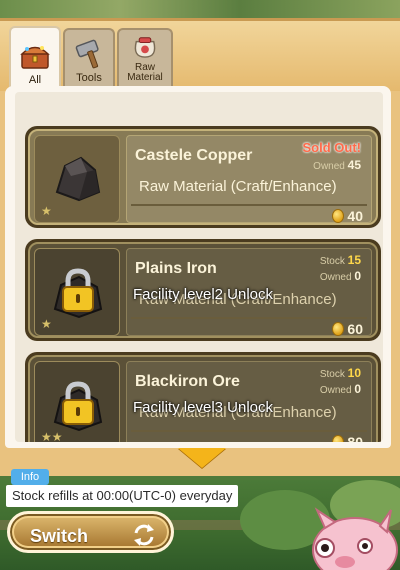 Image resolution: width=400 pixels, height=570 pixels. What do you see at coordinates (194, 155) in the screenshot?
I see `item-name: Castele Copper` at bounding box center [194, 155].